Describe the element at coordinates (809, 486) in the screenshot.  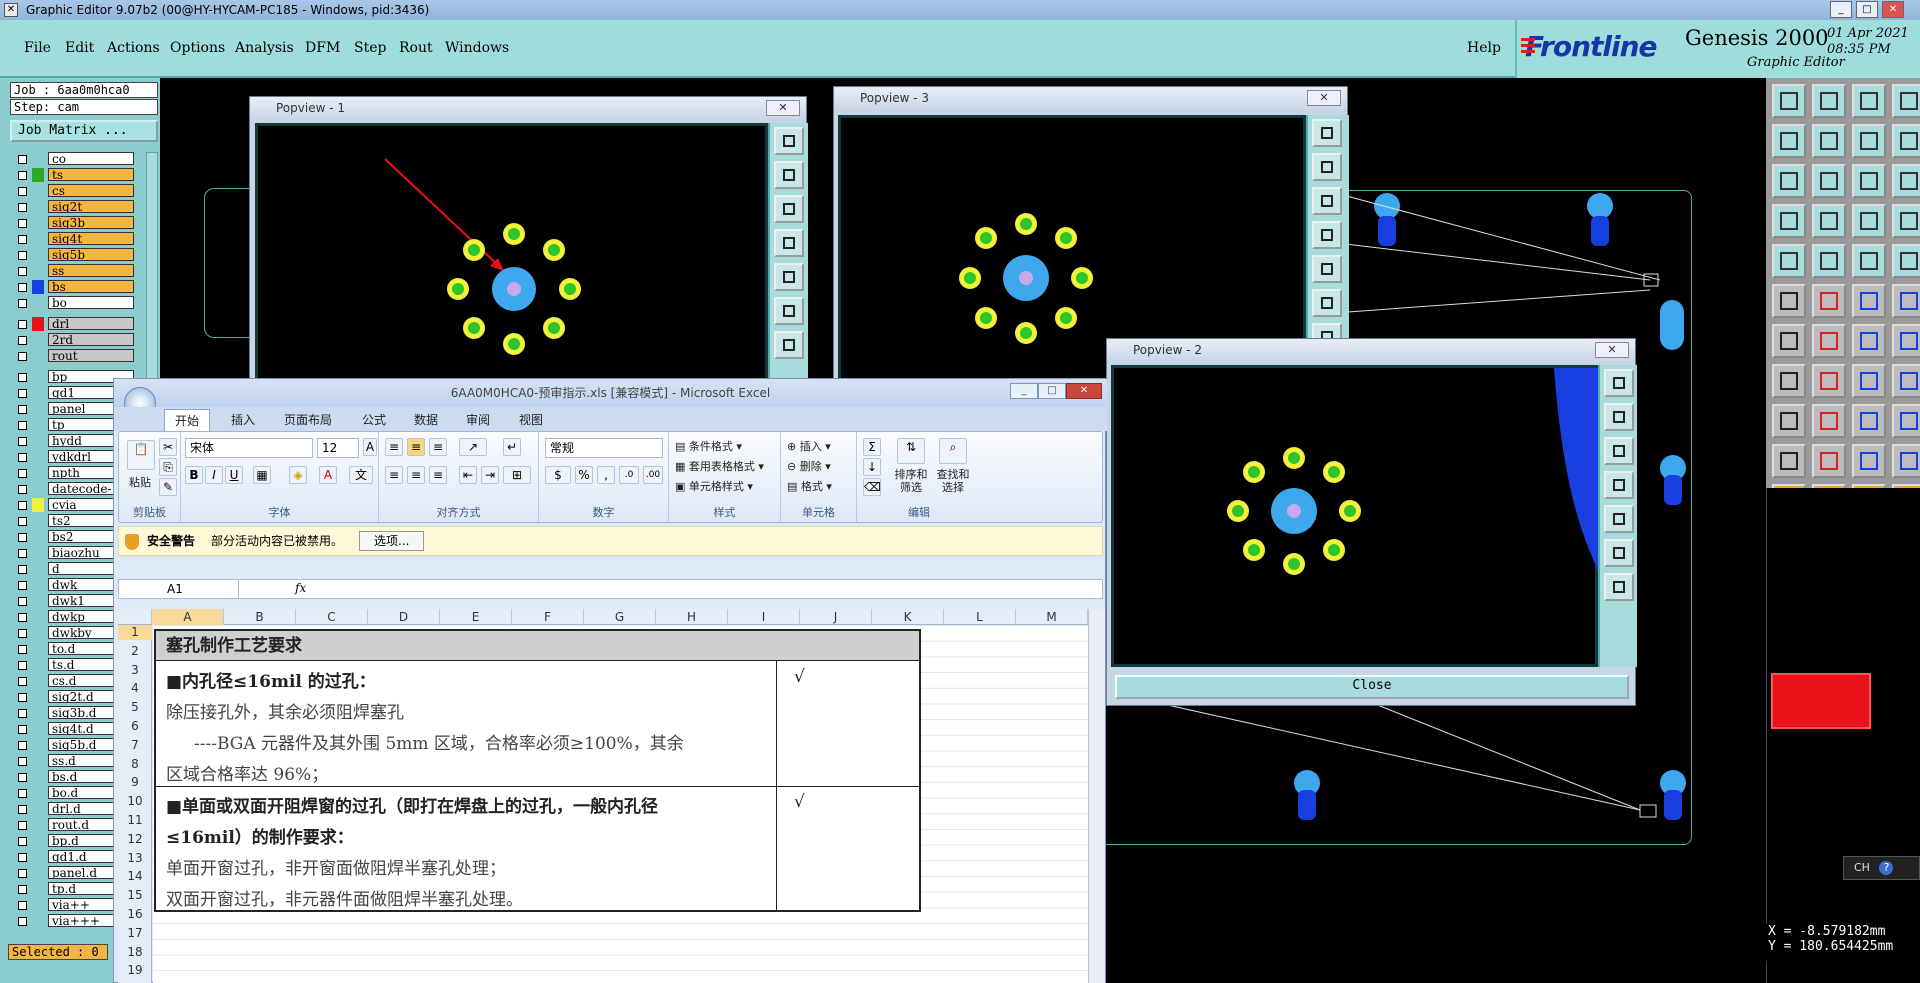
I see `format-cells-button: ▤ 格式 ▾` at that location.